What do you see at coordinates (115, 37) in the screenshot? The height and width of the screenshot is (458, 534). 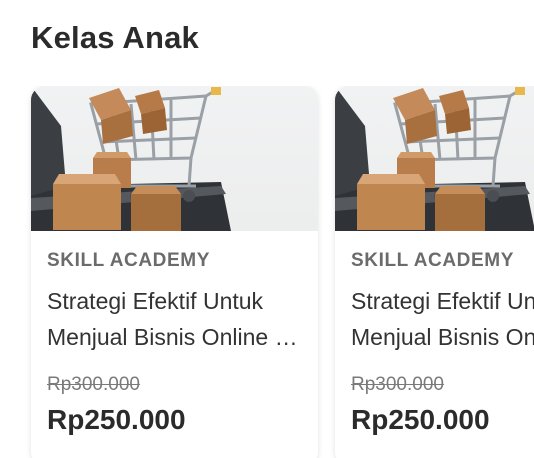 I see `section-title: Kelas Anak` at bounding box center [115, 37].